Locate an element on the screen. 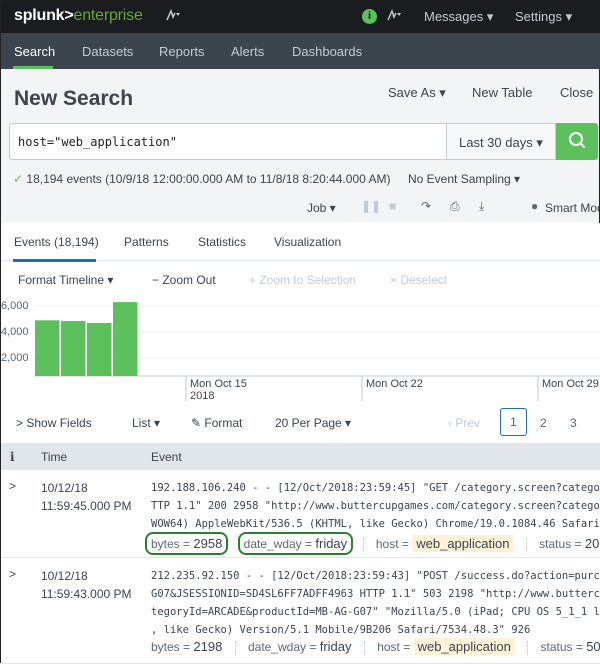 Image resolution: width=600 pixels, height=664 pixels. x-tick-label: Mon Oct 15 2018 is located at coordinates (218, 390).